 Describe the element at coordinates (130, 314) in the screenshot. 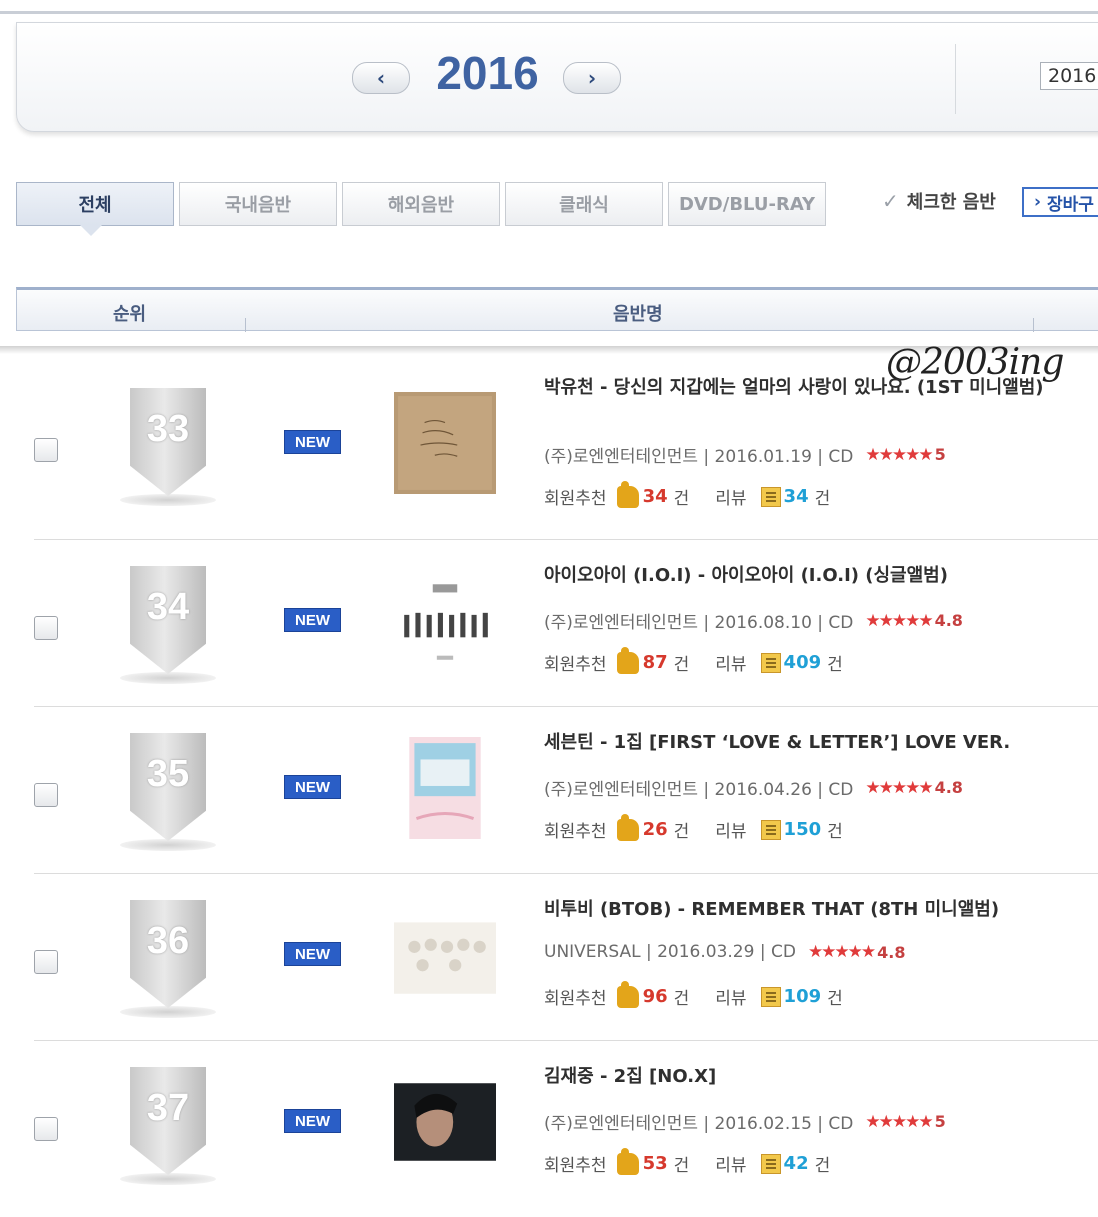

I see `column-rank: 순위` at that location.